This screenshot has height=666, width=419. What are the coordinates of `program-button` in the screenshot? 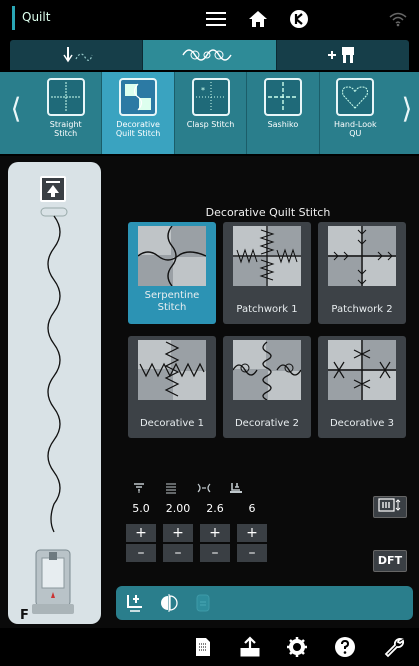 It's located at (203, 603).